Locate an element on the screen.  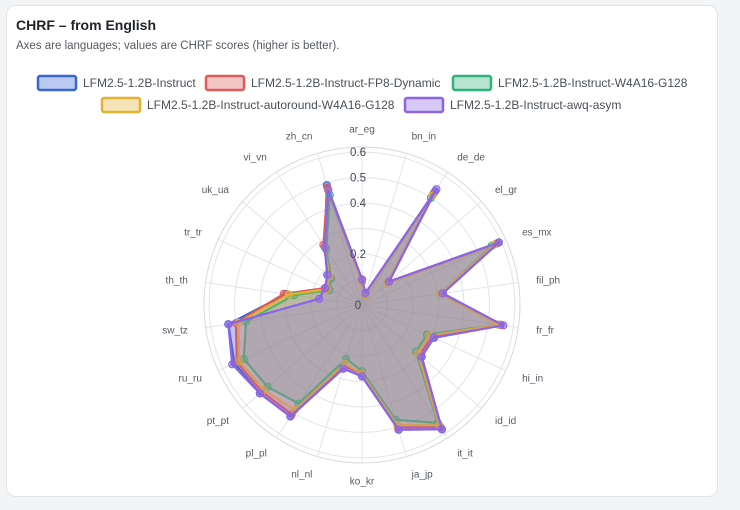
legend-label: LFM2.5-1.2B-Instruct-W4A16-G128 is located at coordinates (593, 83).